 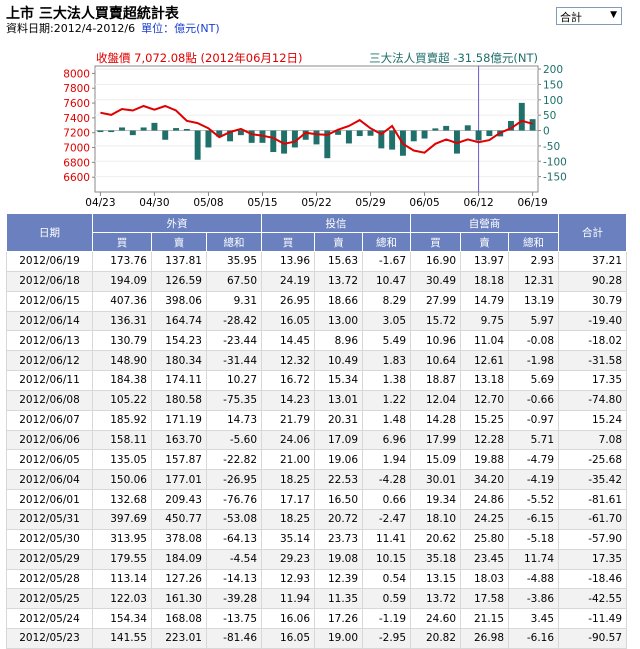 I want to click on row-cell: 148.90, so click(x=122, y=361).